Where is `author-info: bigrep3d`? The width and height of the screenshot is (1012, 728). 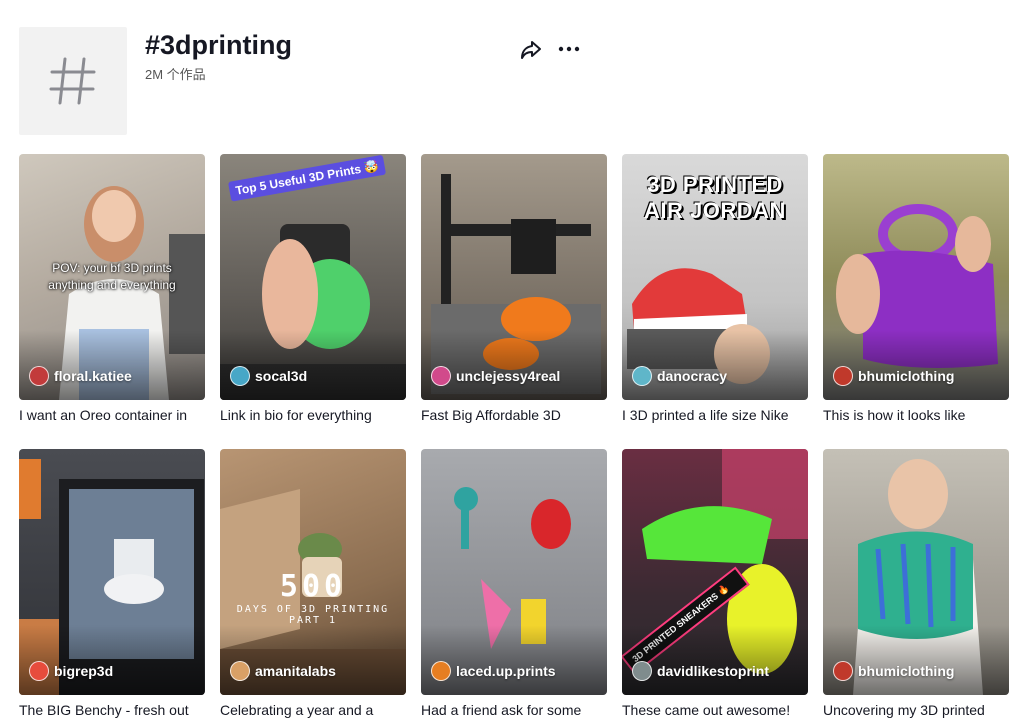 author-info: bigrep3d is located at coordinates (71, 671).